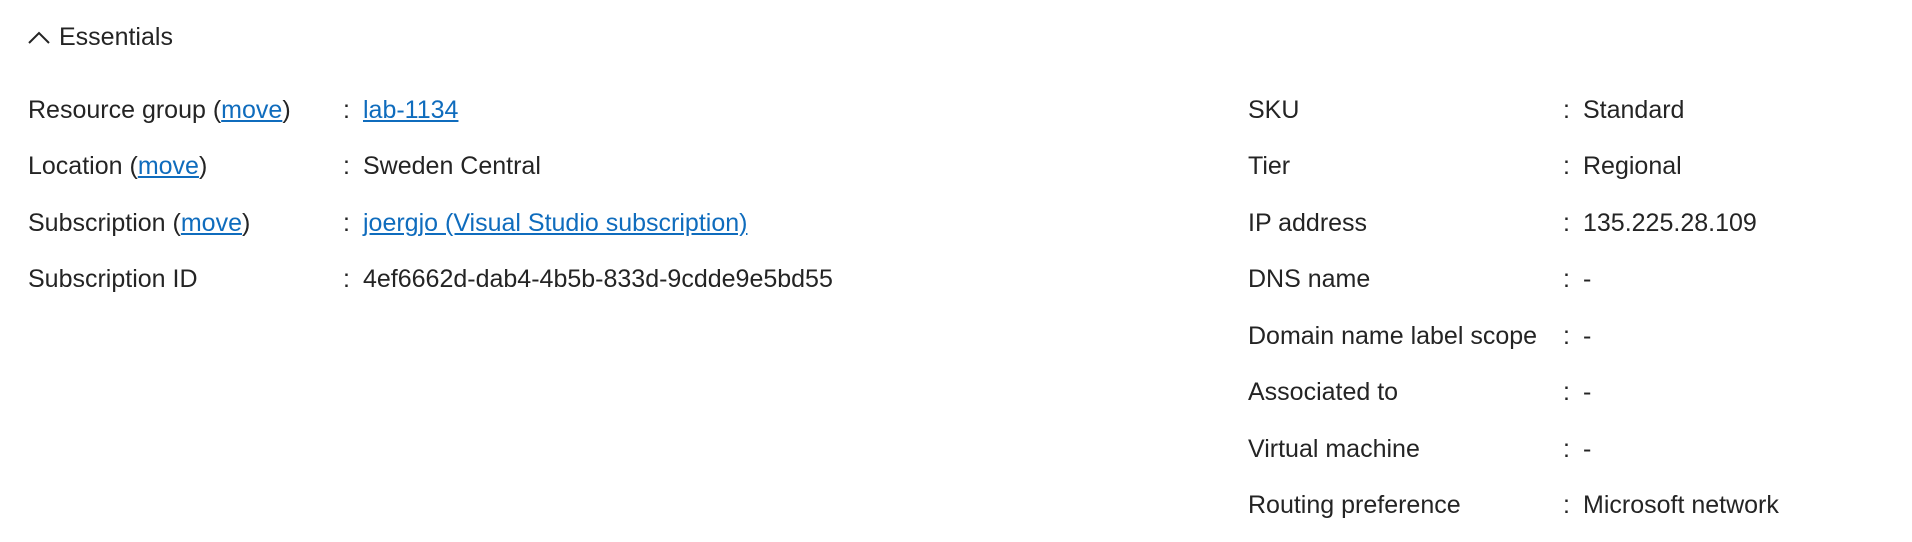  Describe the element at coordinates (555, 223) in the screenshot. I see `subscription-link: joergjo (Visual Studio subscription)` at that location.